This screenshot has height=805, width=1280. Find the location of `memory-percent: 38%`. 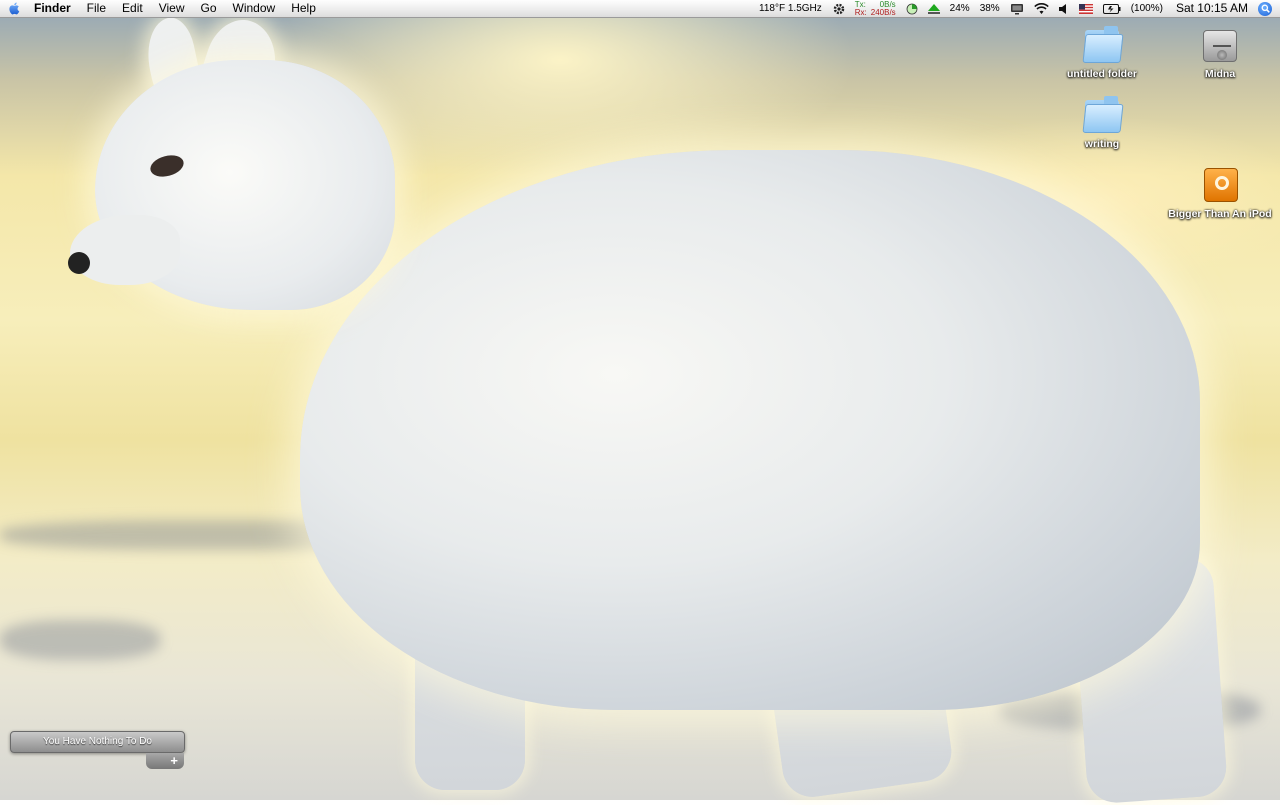

memory-percent: 38% is located at coordinates (990, 8).